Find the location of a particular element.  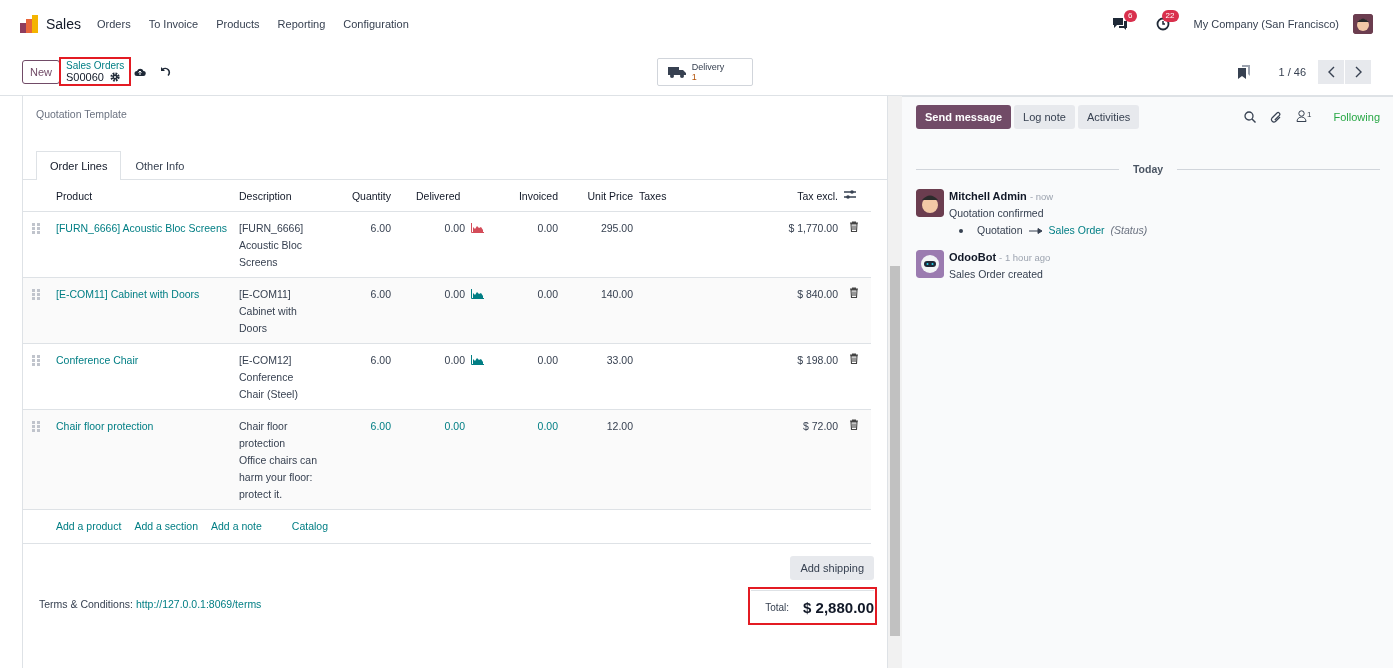

unit-price-cell: 33.00 is located at coordinates (598, 376).